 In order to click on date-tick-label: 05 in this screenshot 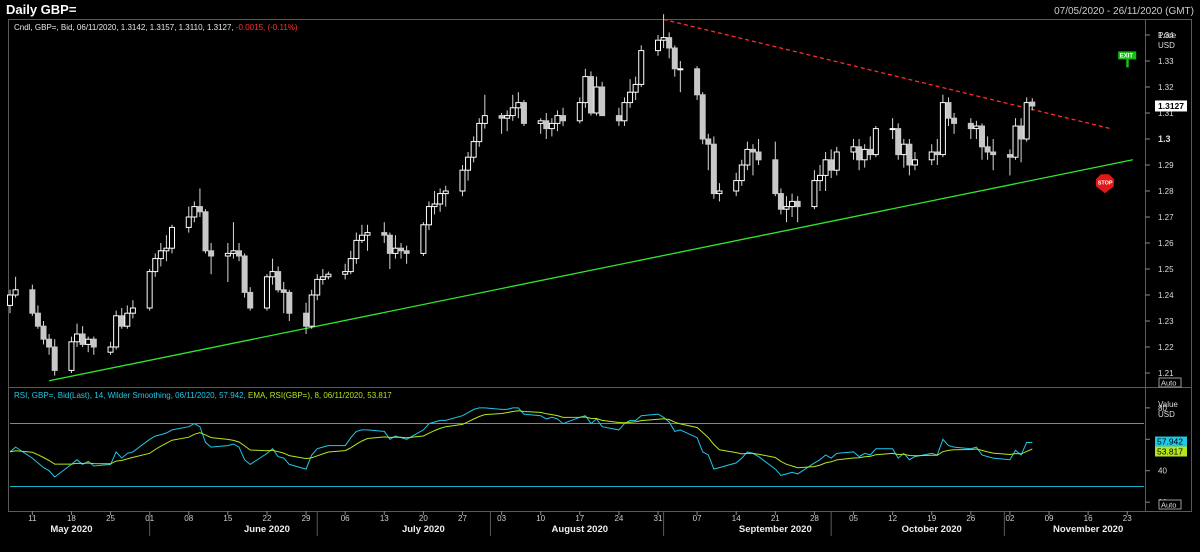, I will do `click(853, 518)`.